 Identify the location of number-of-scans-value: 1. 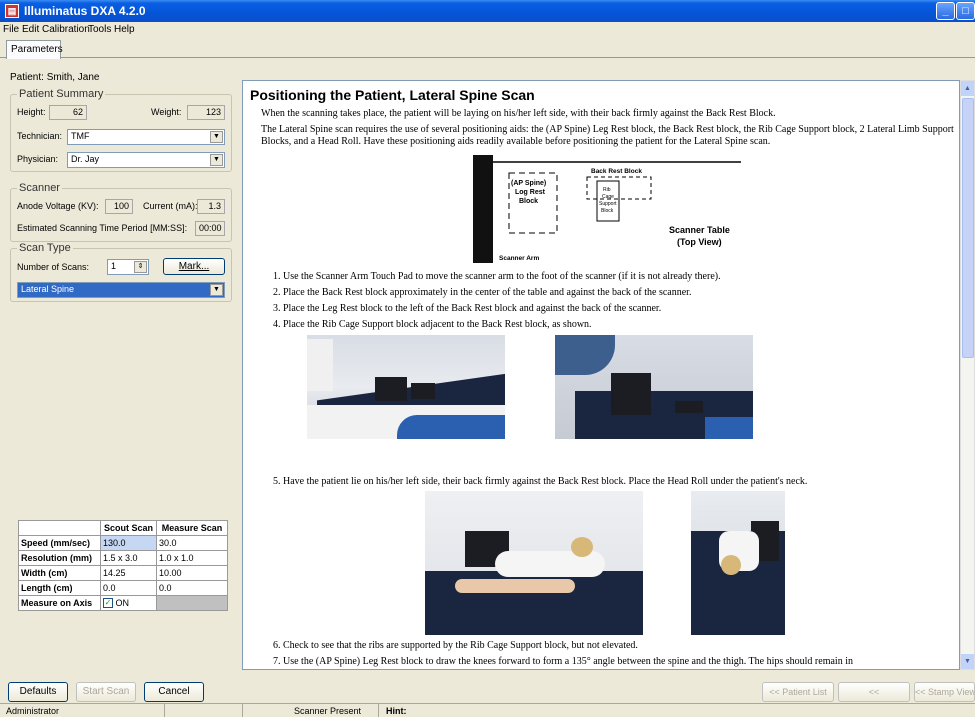
(114, 266).